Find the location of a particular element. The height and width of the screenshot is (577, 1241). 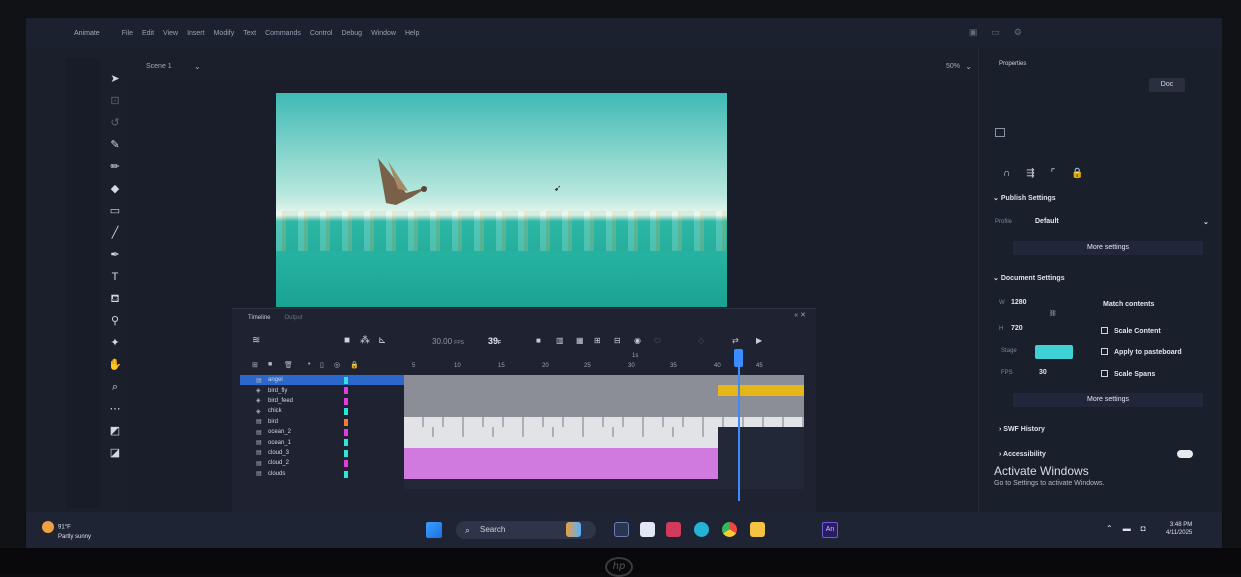

speaker-icon: ◘ is located at coordinates (1143, 528).